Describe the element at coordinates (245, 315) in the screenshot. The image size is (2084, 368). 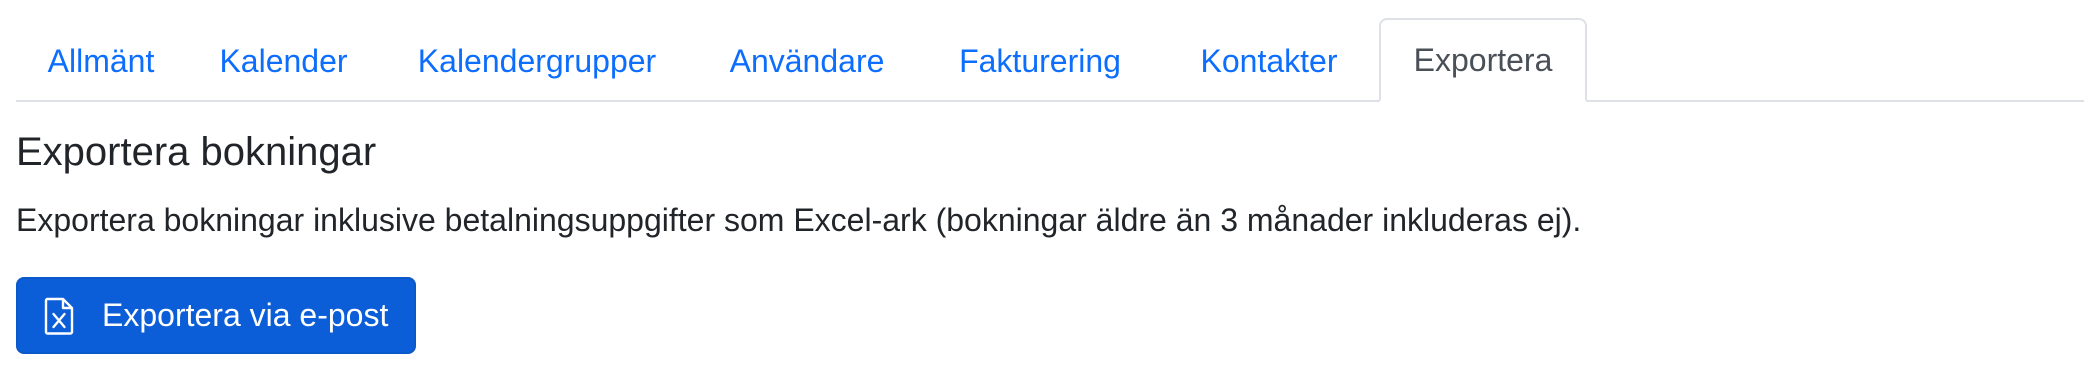
I see `export-button-label: Exportera via e-post` at that location.